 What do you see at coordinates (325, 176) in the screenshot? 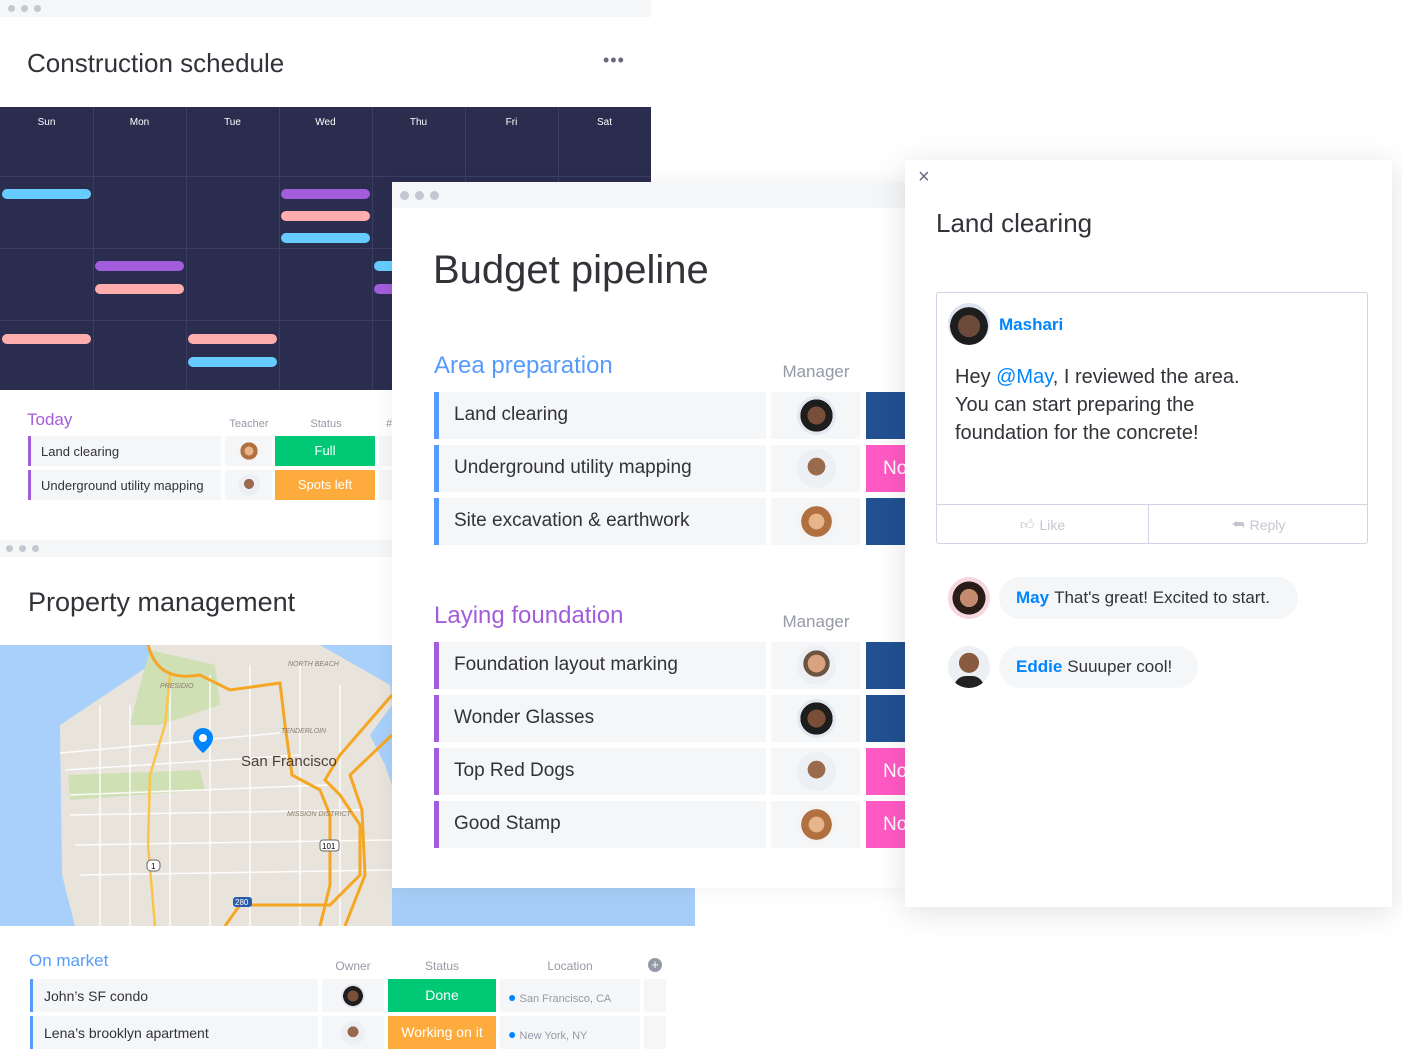
I see `calendar-row-divider` at bounding box center [325, 176].